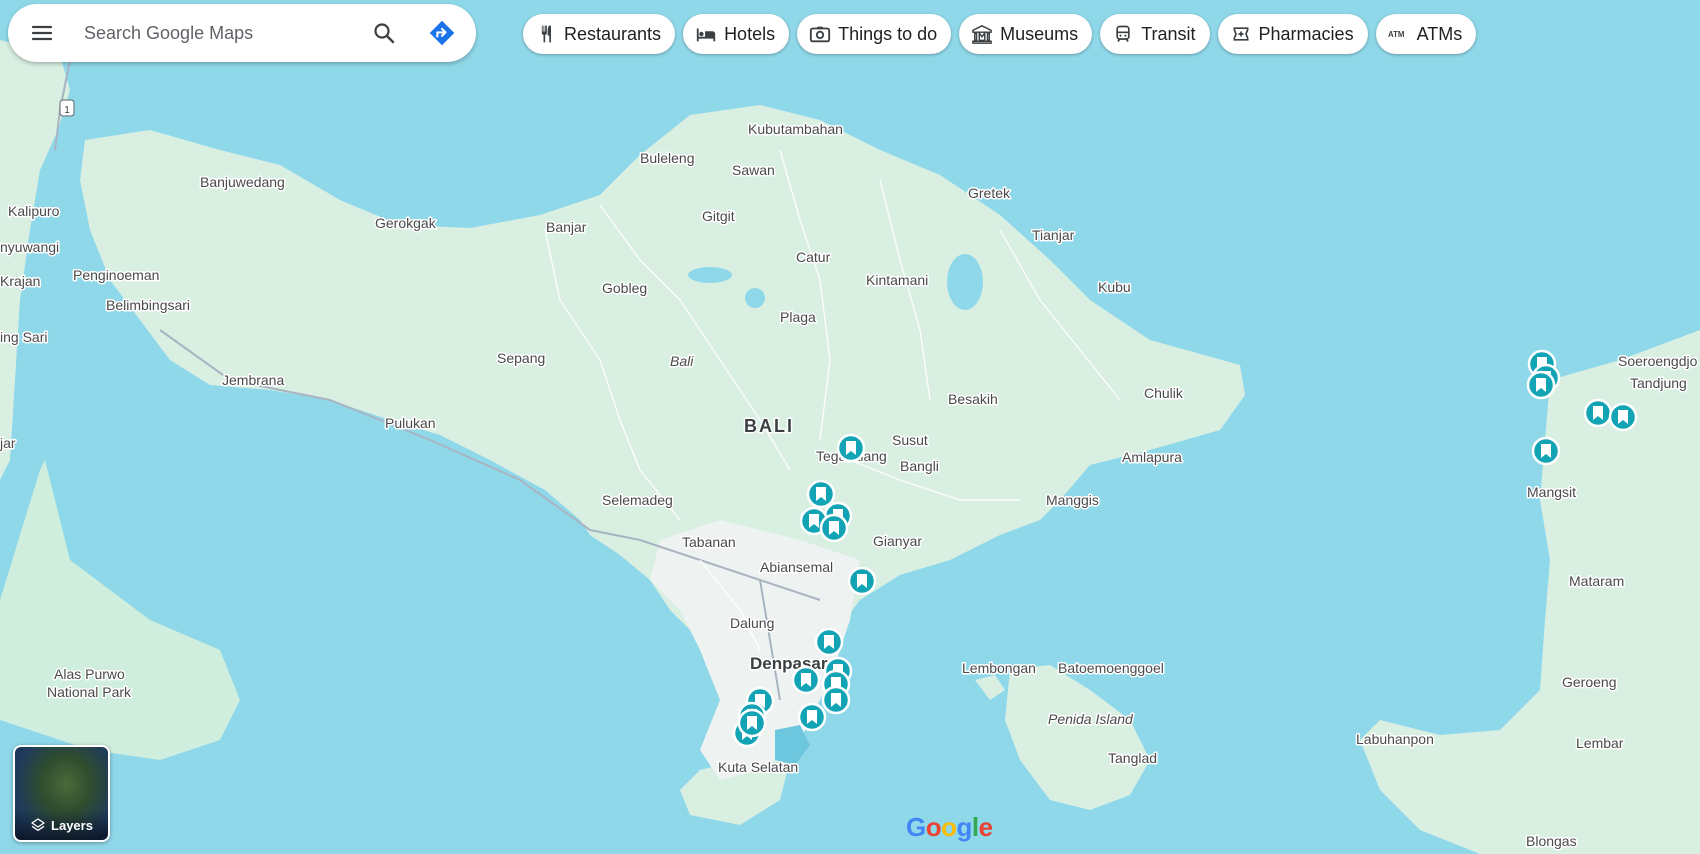 The height and width of the screenshot is (854, 1700). What do you see at coordinates (965, 282) in the screenshot?
I see `lake-batur` at bounding box center [965, 282].